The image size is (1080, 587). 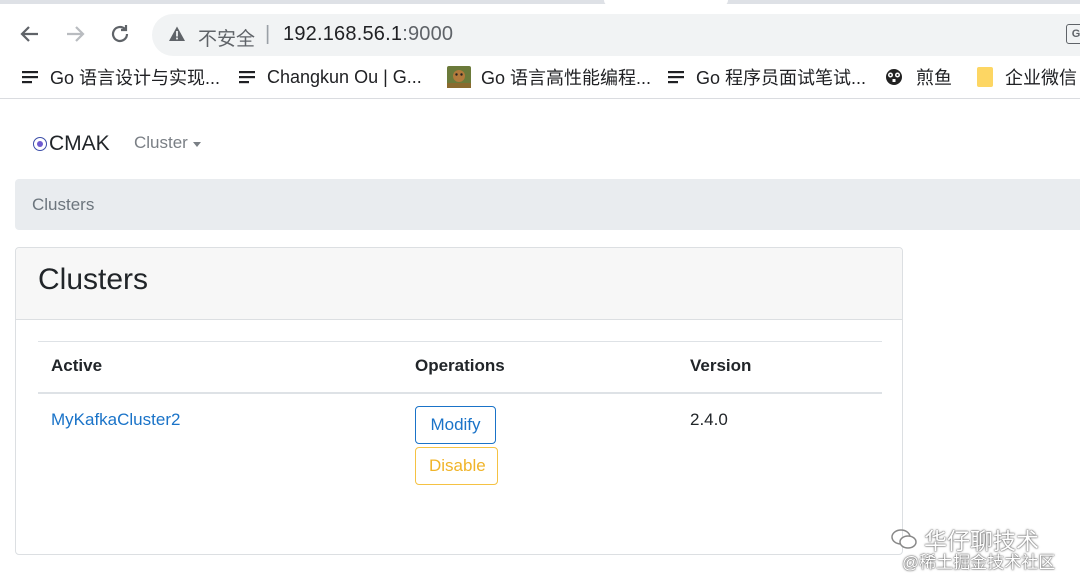 What do you see at coordinates (79, 143) in the screenshot?
I see `brand-text: CMAK` at bounding box center [79, 143].